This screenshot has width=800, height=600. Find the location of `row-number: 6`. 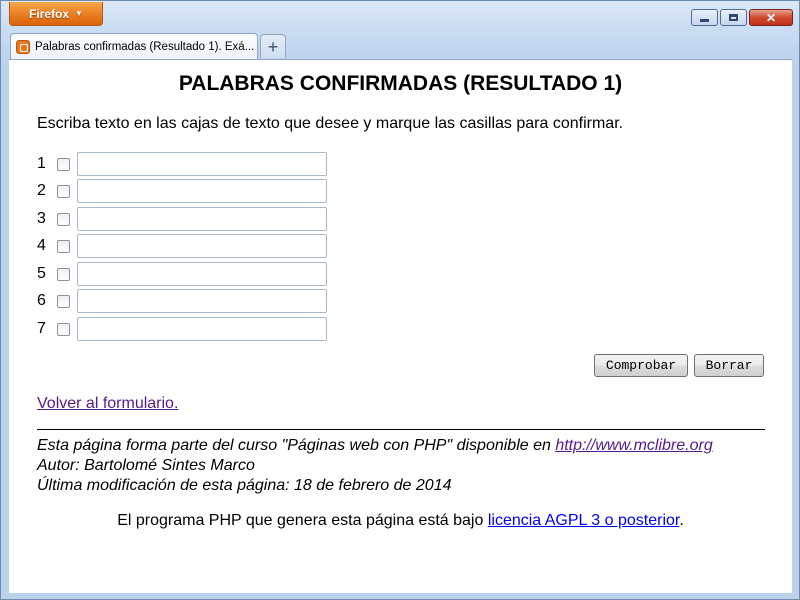

row-number: 6 is located at coordinates (41, 300).